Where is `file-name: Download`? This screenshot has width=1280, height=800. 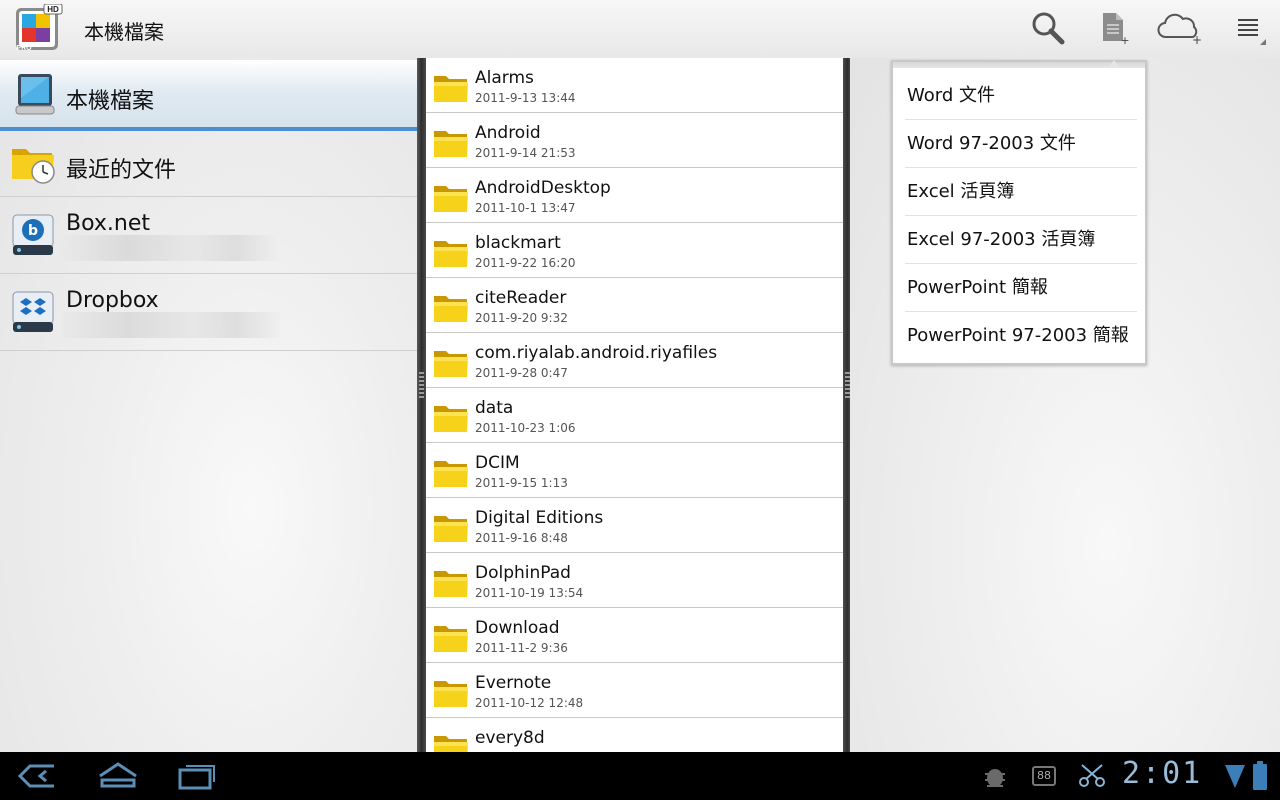 file-name: Download is located at coordinates (517, 628).